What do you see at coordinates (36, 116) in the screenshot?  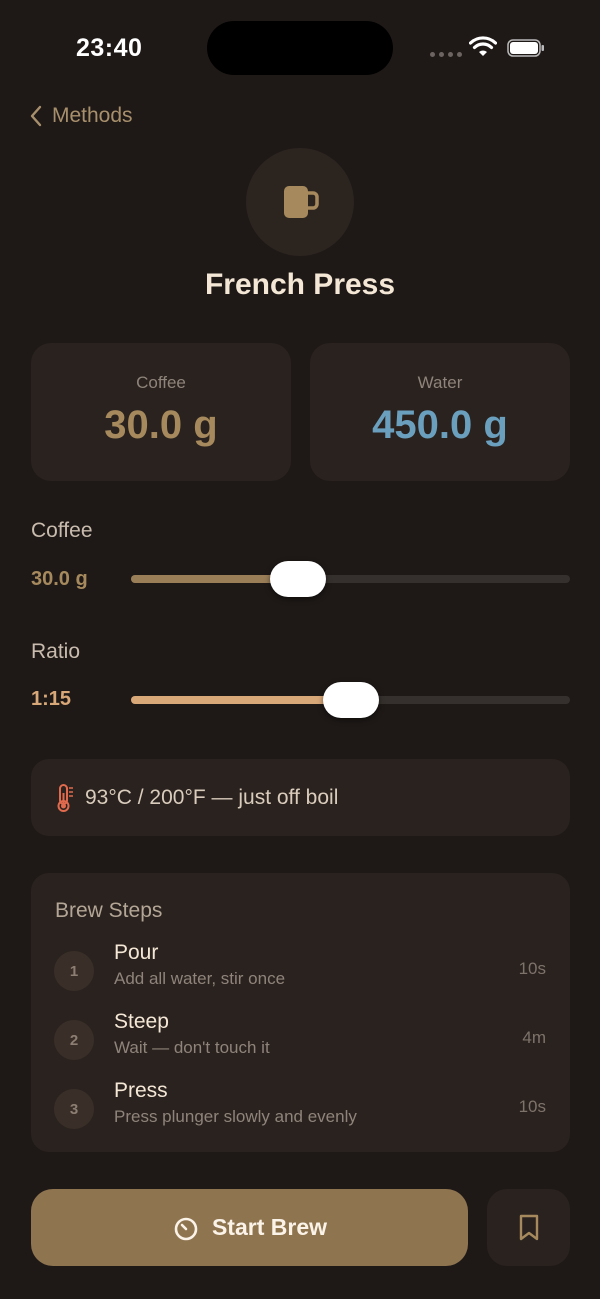 I see `chevron-left-icon` at bounding box center [36, 116].